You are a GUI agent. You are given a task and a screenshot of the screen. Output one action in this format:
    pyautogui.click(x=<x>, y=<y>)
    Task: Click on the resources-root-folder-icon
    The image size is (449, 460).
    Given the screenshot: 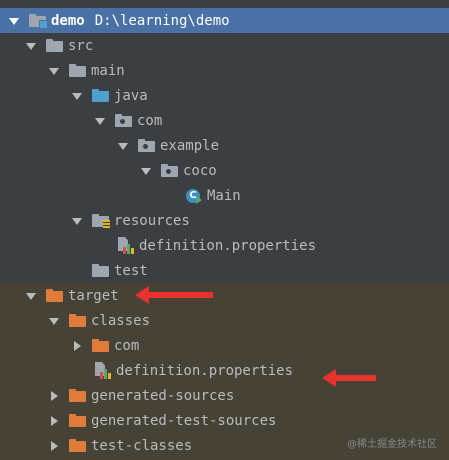 What is the action you would take?
    pyautogui.click(x=101, y=221)
    